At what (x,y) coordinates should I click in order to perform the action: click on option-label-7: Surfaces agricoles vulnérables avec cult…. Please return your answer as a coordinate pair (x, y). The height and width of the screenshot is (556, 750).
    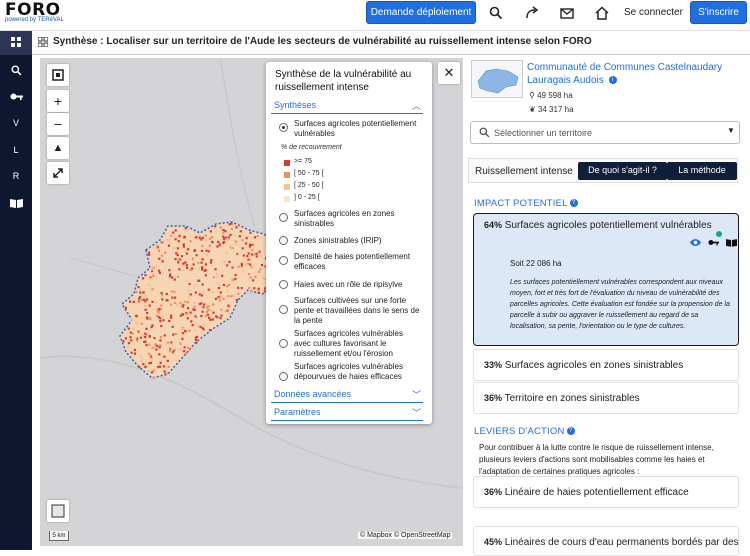
    Looking at the image, I should click on (357, 344).